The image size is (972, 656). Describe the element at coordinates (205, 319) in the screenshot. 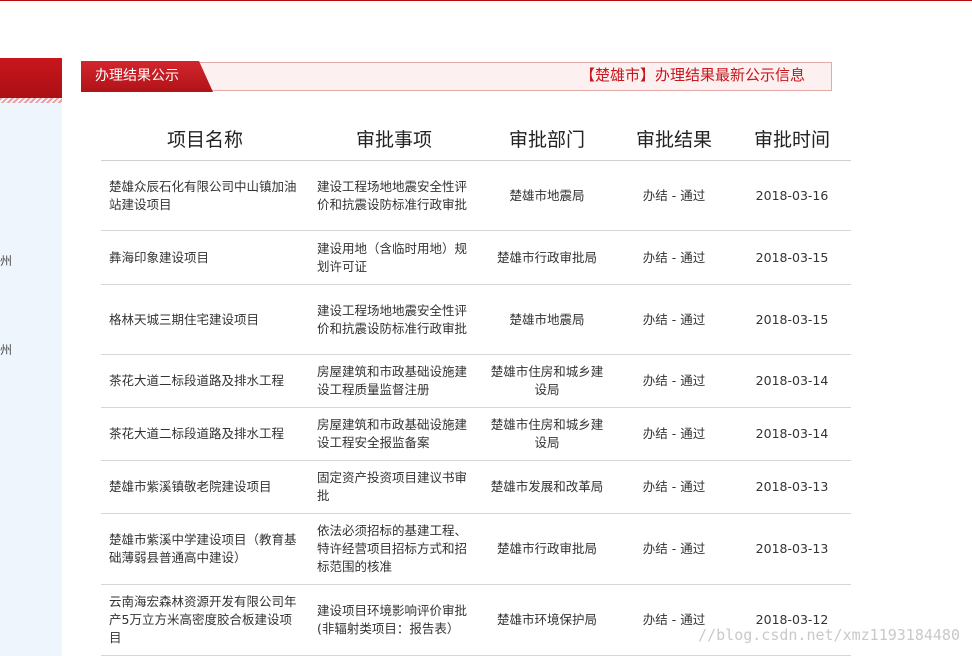

I see `project-name-link: 格林天城三期住宅建设项目` at that location.